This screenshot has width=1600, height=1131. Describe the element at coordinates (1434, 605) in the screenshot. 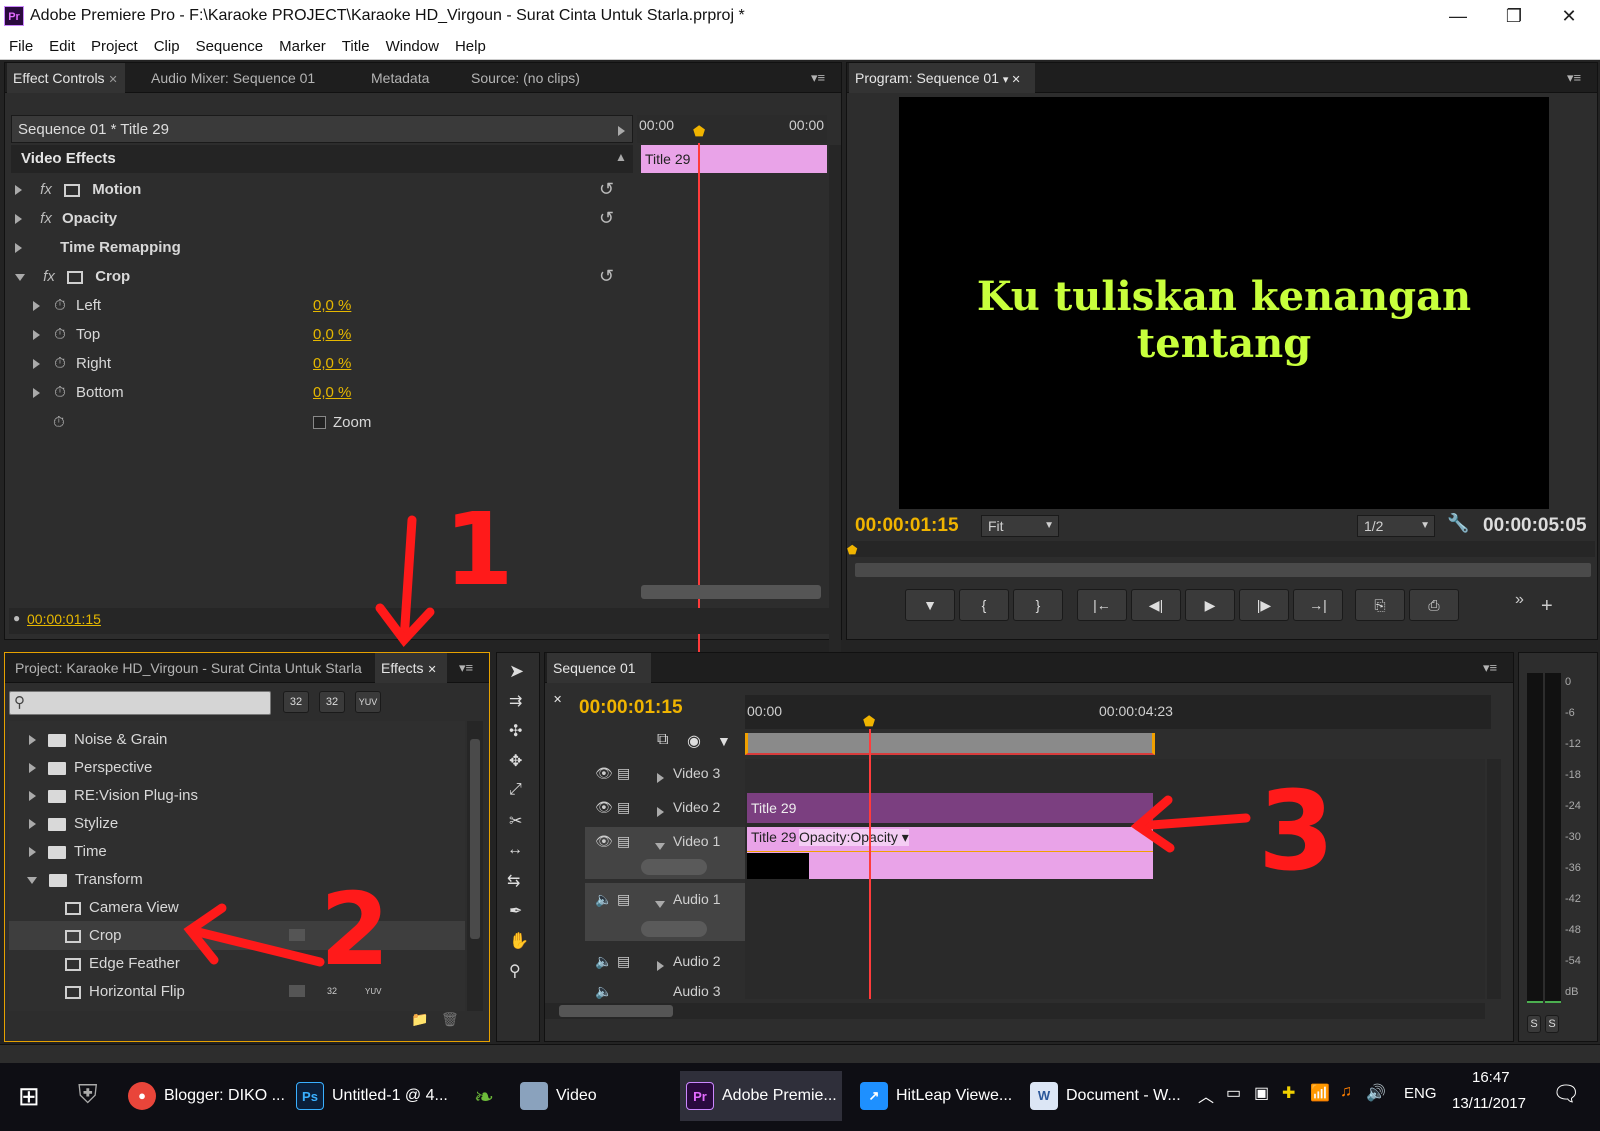

I see `extract-button: ⎙` at that location.